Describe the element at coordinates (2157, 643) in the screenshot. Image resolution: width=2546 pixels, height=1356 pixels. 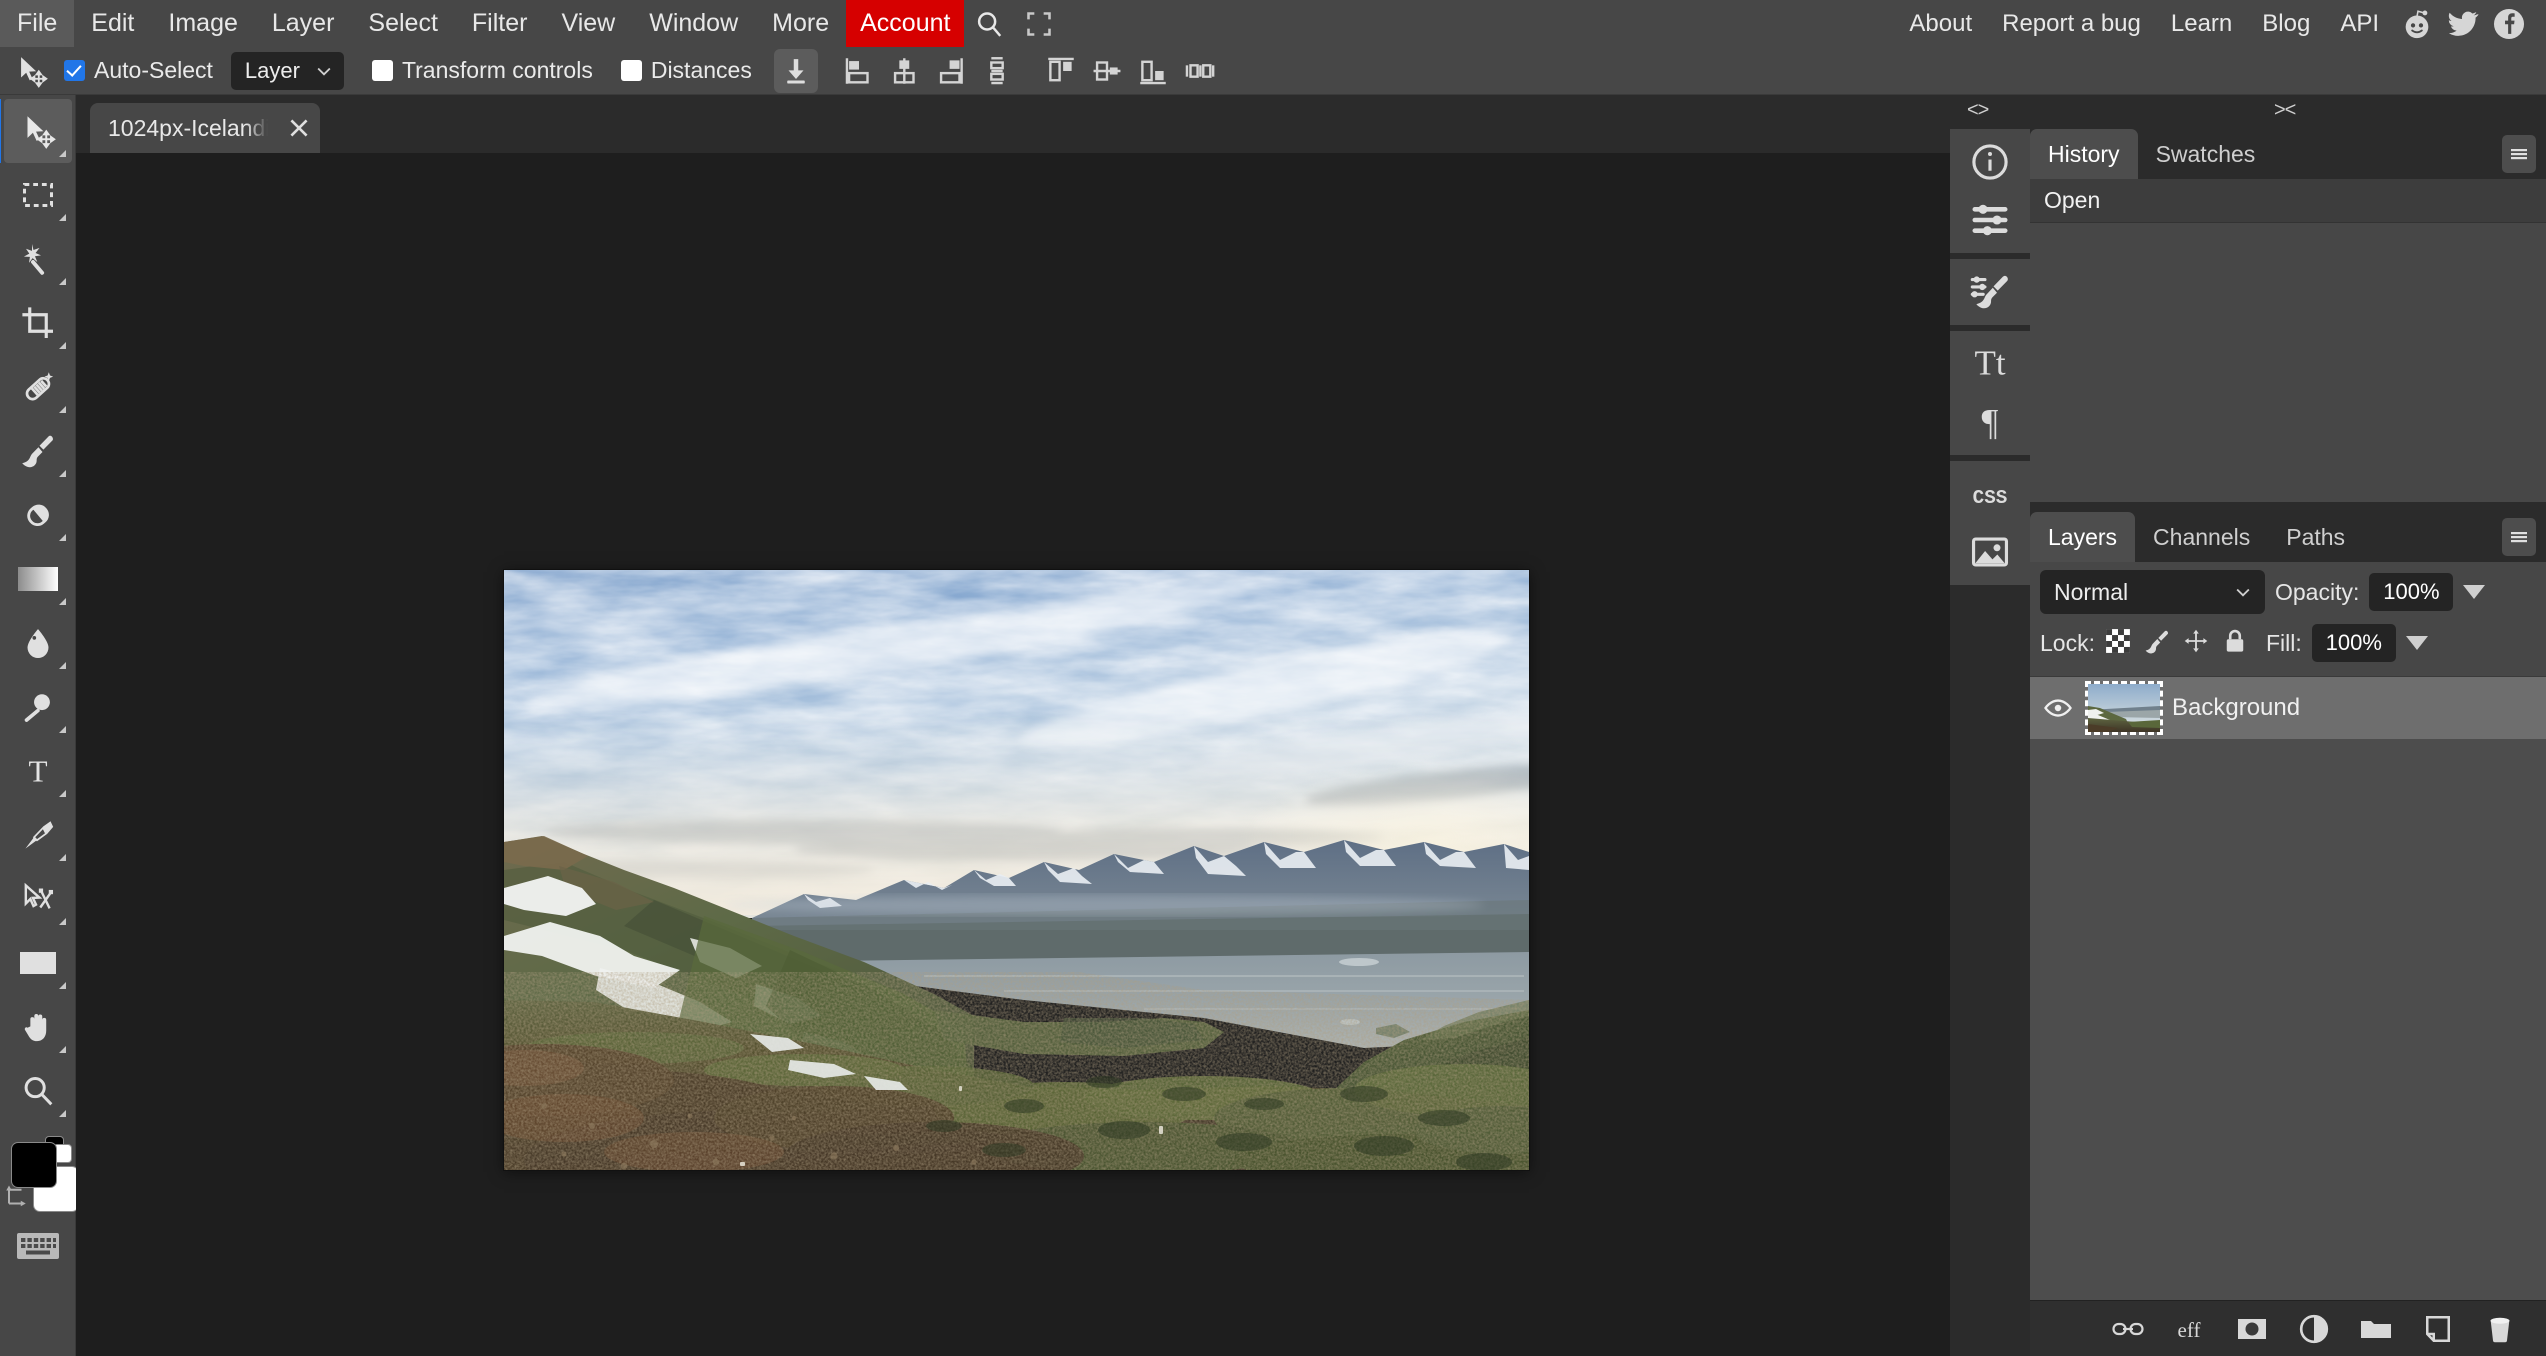
I see `lock-image-pixels-icon` at that location.